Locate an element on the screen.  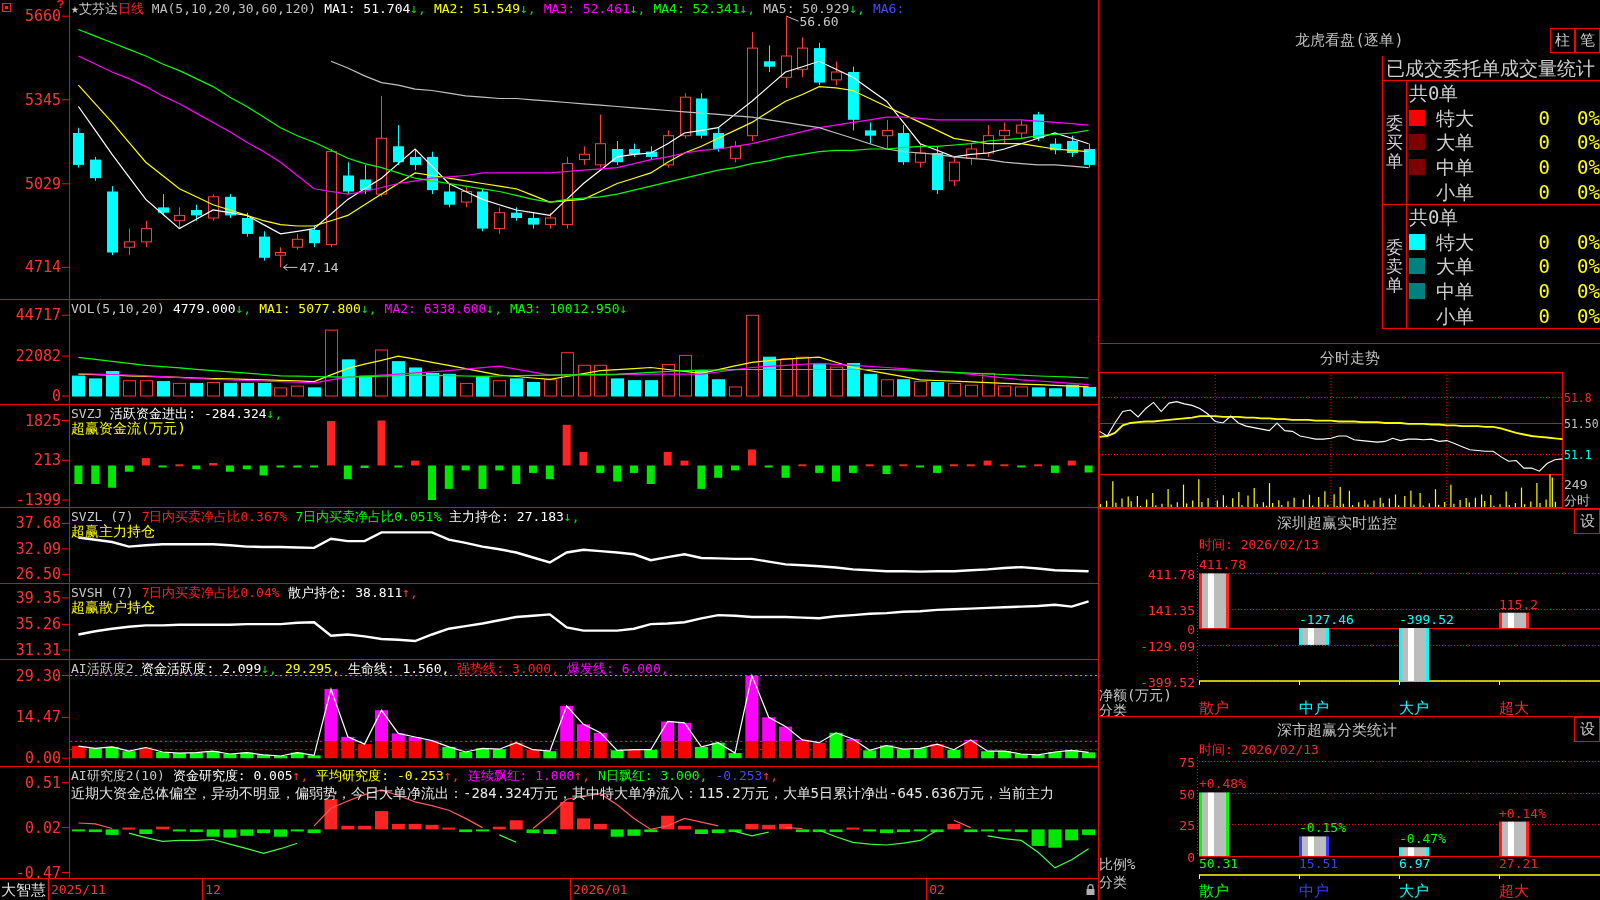
axis-label: 44717 is located at coordinates (38, 315).